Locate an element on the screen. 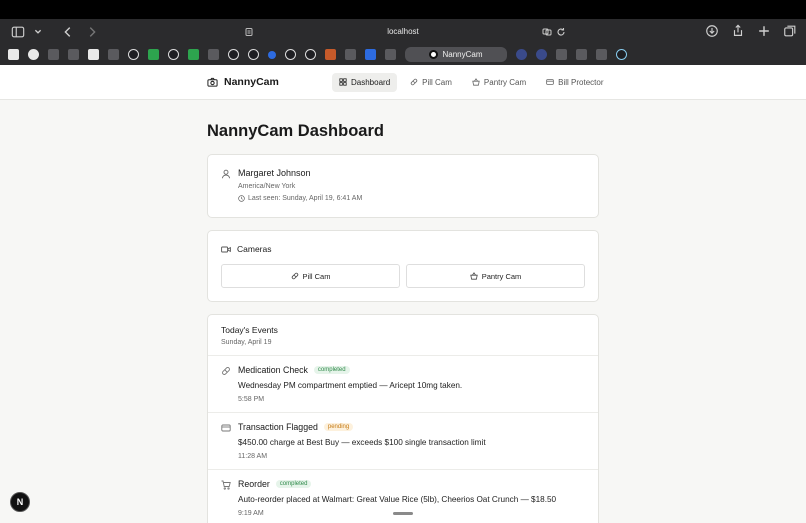  event-title: Medication Check is located at coordinates (273, 370).